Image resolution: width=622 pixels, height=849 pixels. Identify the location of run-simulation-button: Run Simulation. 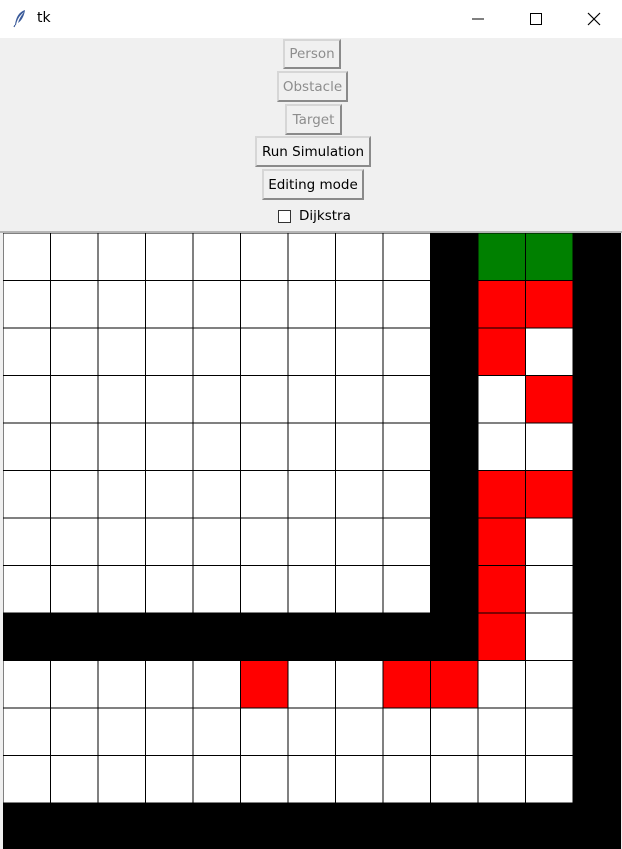
(313, 151).